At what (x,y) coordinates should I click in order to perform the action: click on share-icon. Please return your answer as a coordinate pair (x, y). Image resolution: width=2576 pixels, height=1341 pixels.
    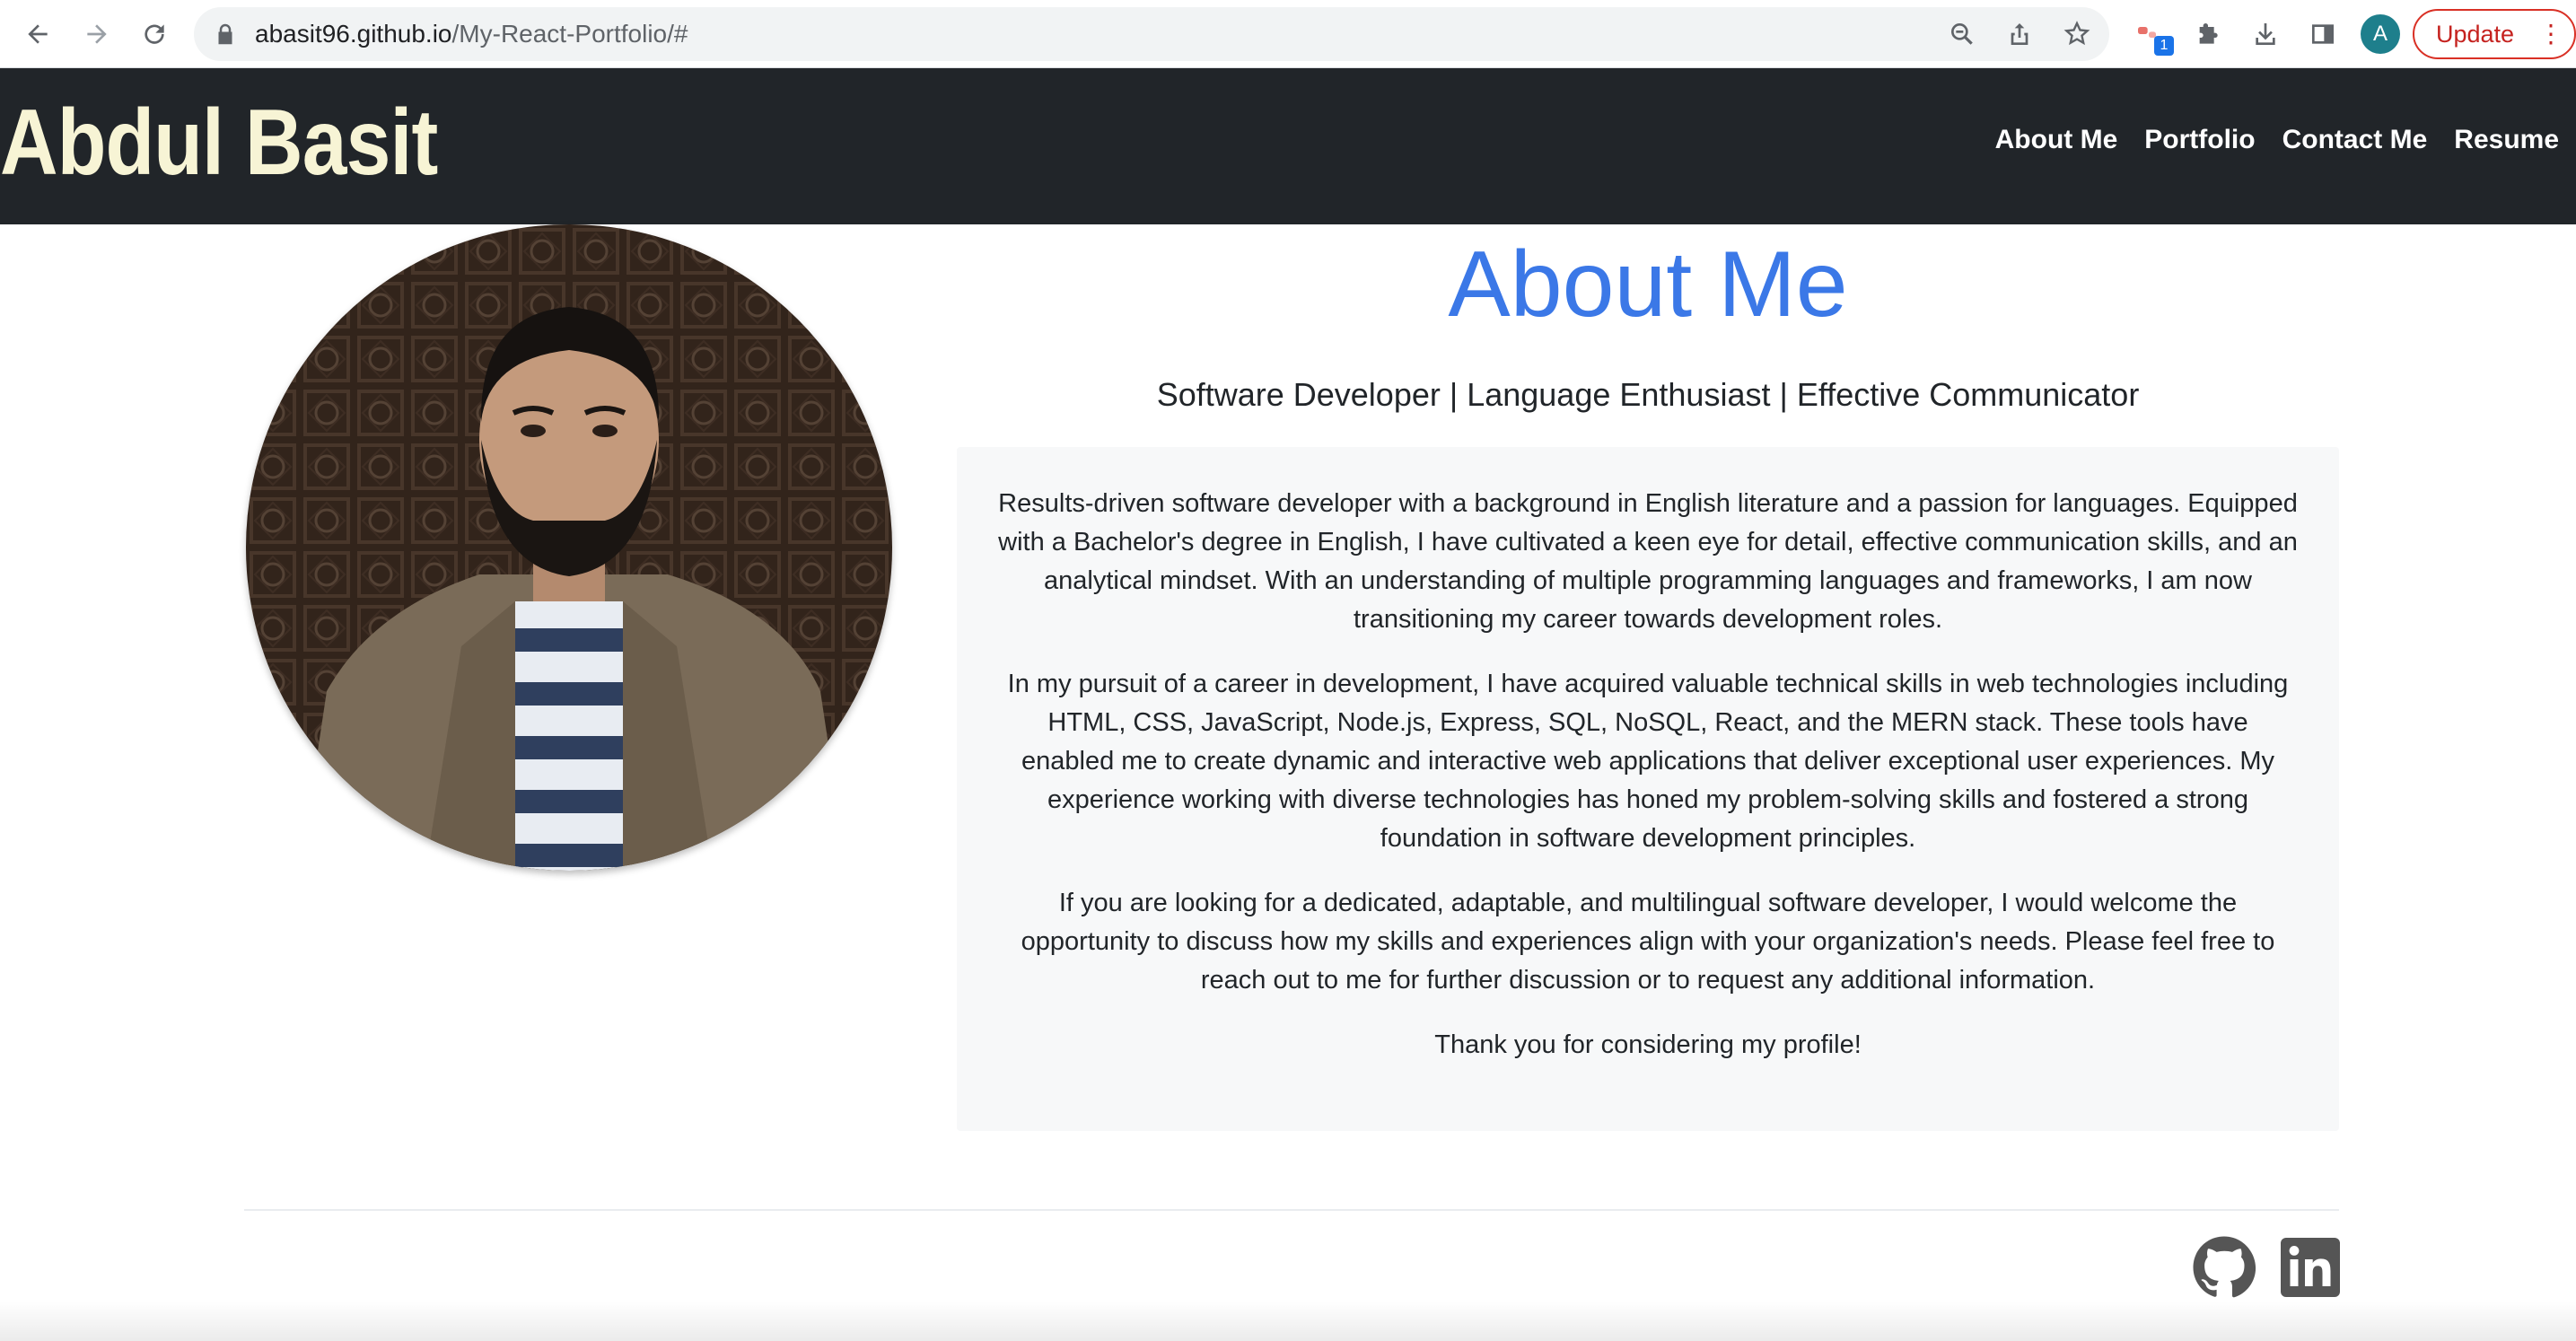
    Looking at the image, I should click on (2019, 34).